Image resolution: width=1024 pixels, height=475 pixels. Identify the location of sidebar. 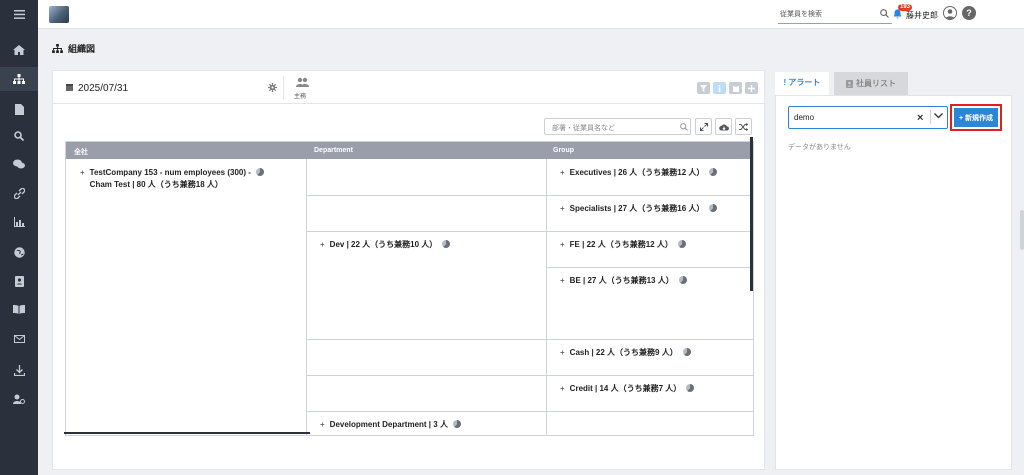
(19, 237).